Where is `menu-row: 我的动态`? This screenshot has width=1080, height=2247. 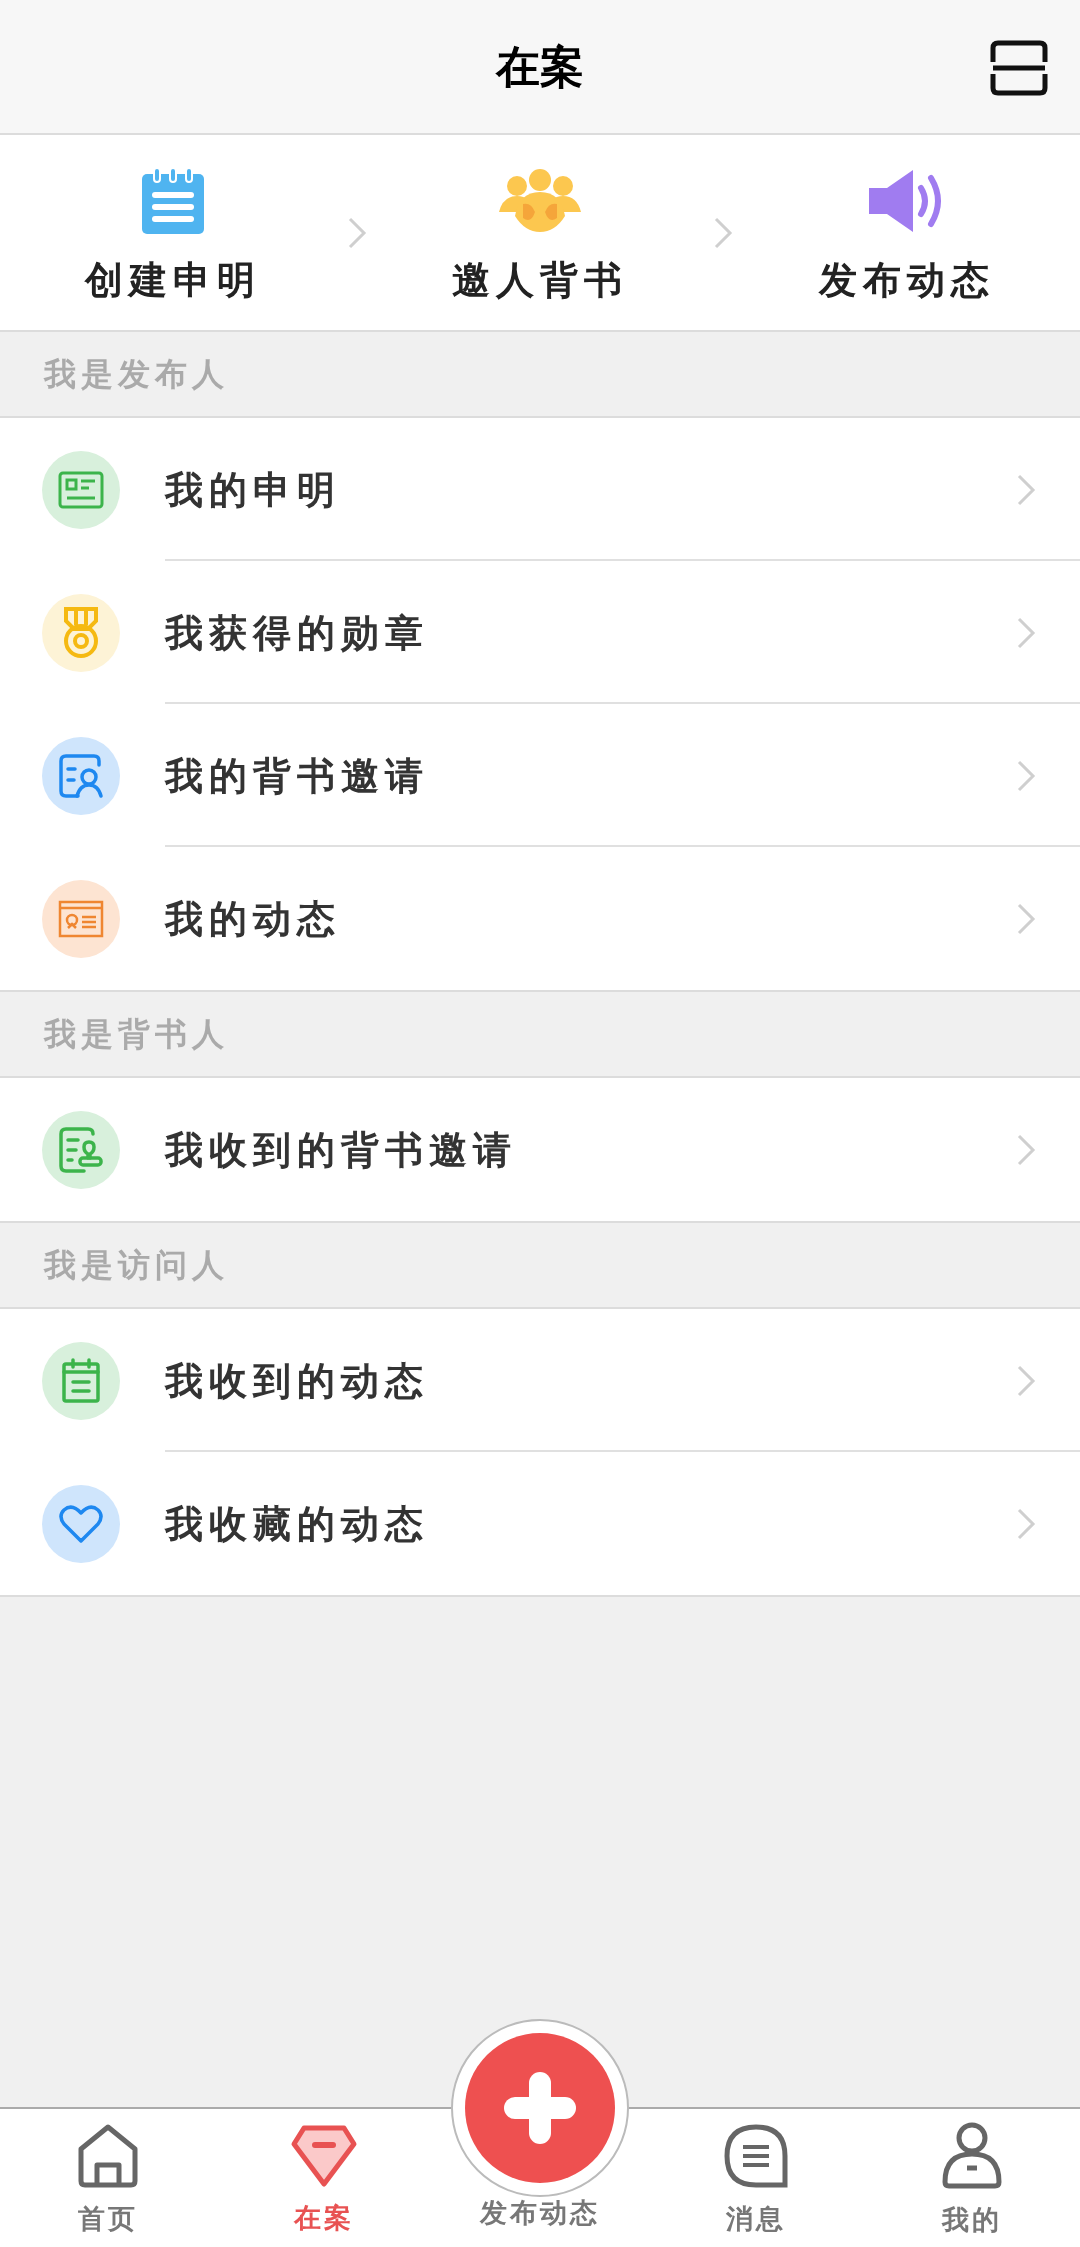 menu-row: 我的动态 is located at coordinates (540, 918).